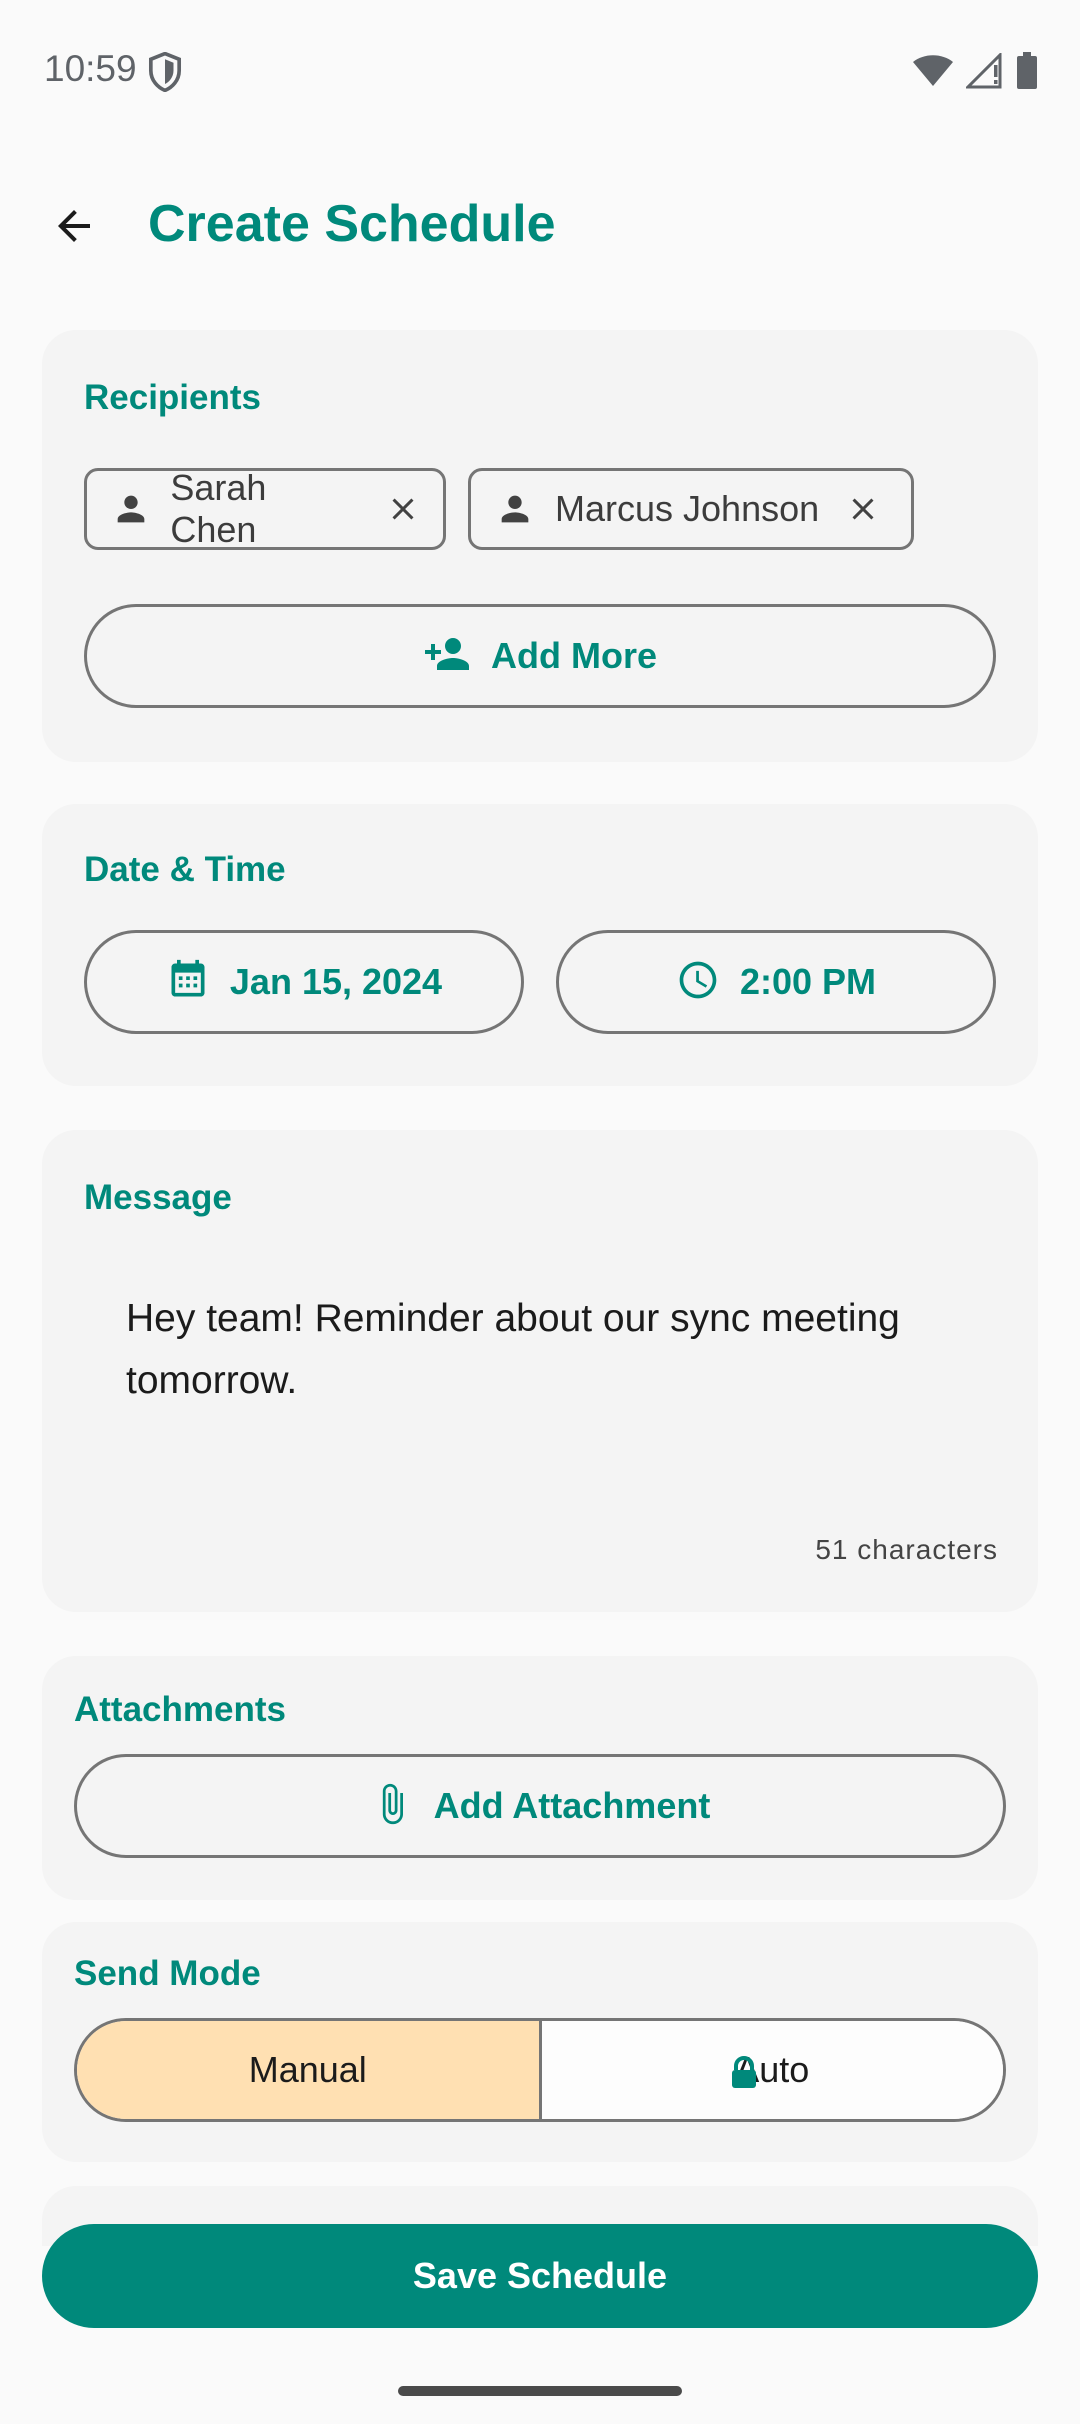 The image size is (1080, 2424). Describe the element at coordinates (158, 1197) in the screenshot. I see `message-section-title: Message` at that location.